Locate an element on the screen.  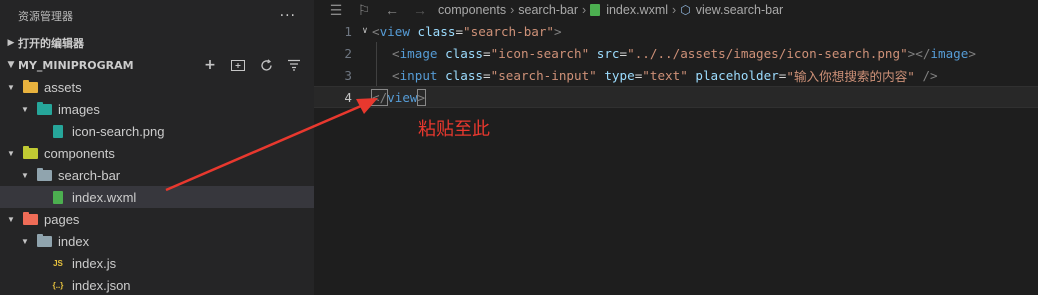
code-line: 4 </view > is located at coordinates (676, 97).